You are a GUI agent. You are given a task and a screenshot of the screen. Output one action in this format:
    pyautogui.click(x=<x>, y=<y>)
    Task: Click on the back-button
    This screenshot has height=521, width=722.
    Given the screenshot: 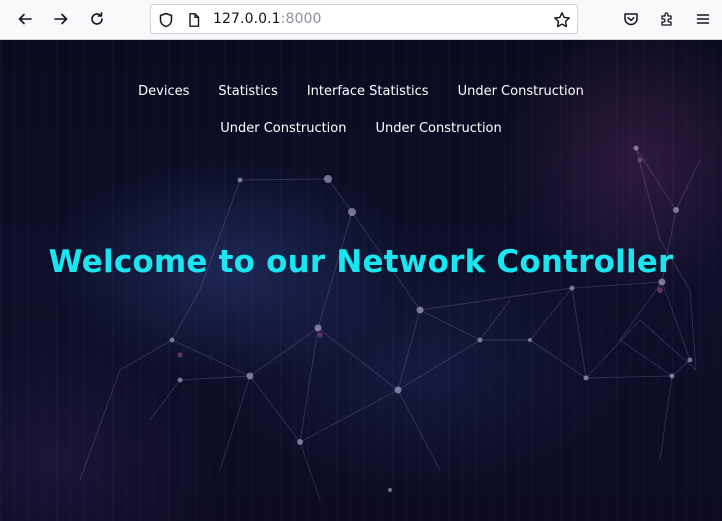 What is the action you would take?
    pyautogui.click(x=25, y=19)
    